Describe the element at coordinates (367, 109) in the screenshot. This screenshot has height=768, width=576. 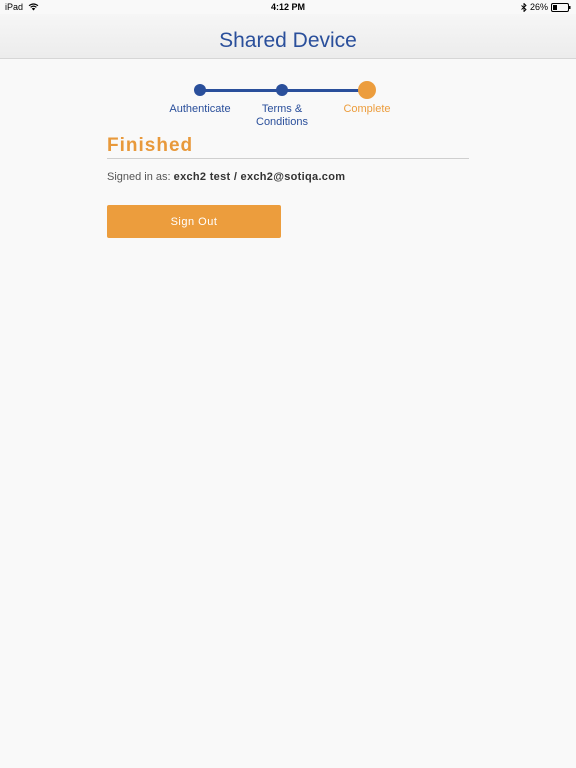
I see `step-label-complete: Complete` at that location.